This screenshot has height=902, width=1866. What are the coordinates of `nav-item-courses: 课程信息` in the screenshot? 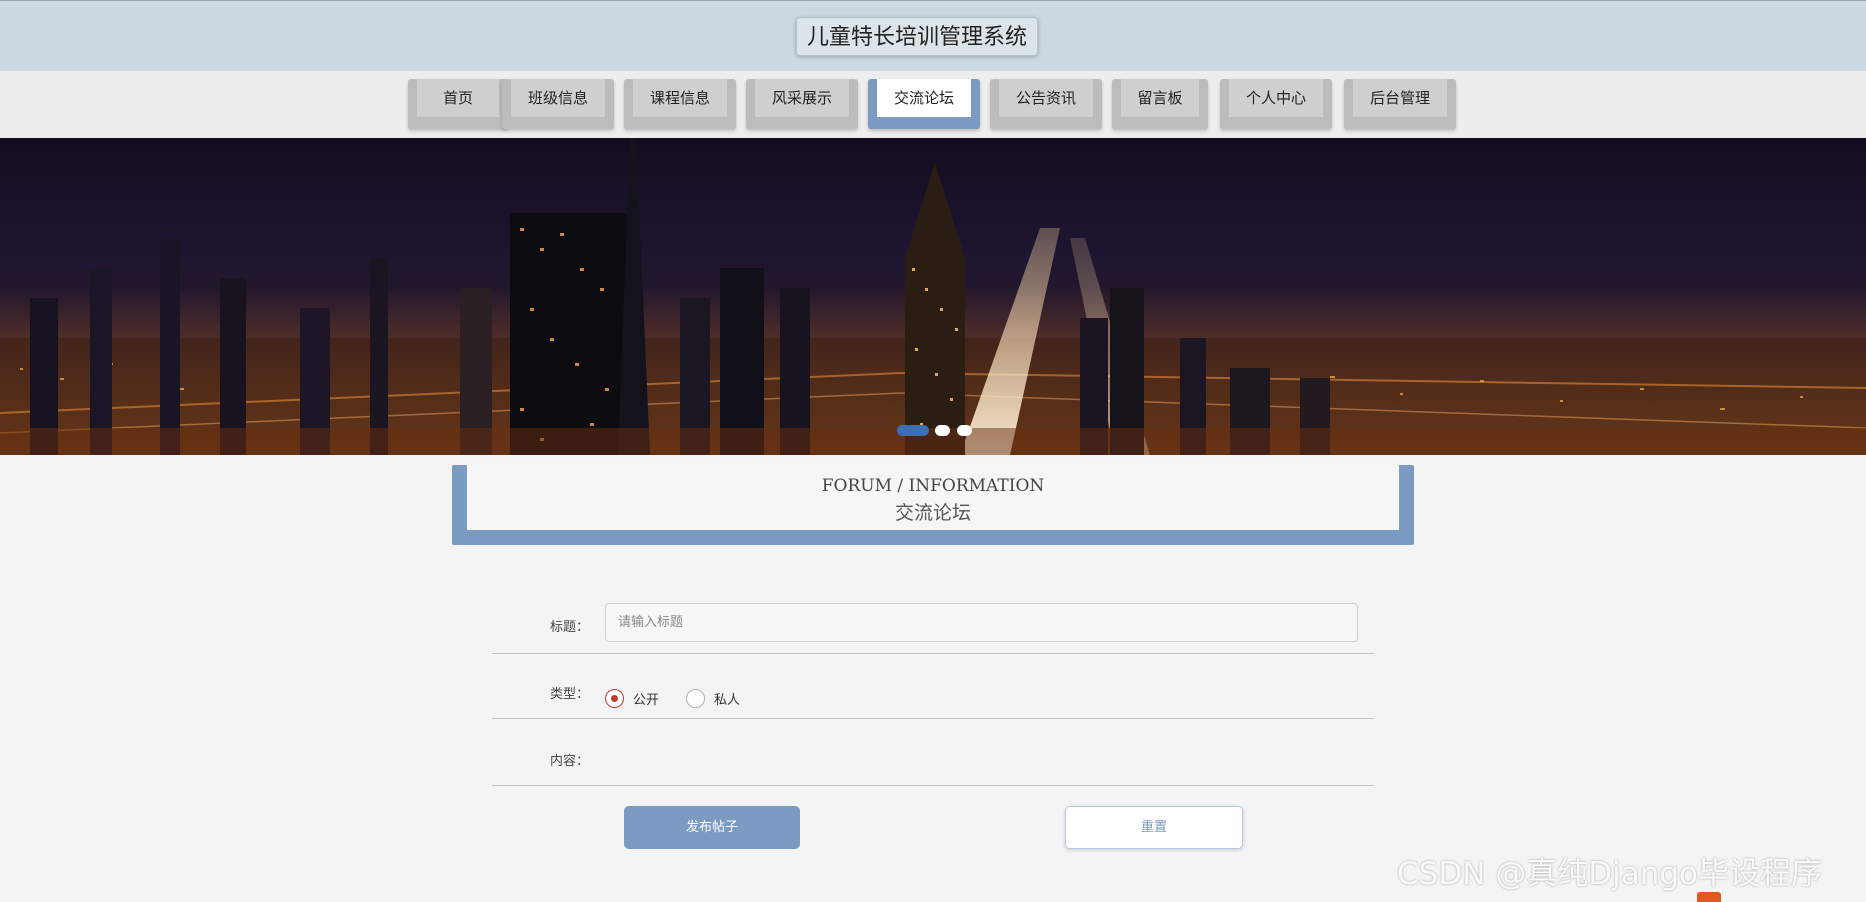 It's located at (680, 104).